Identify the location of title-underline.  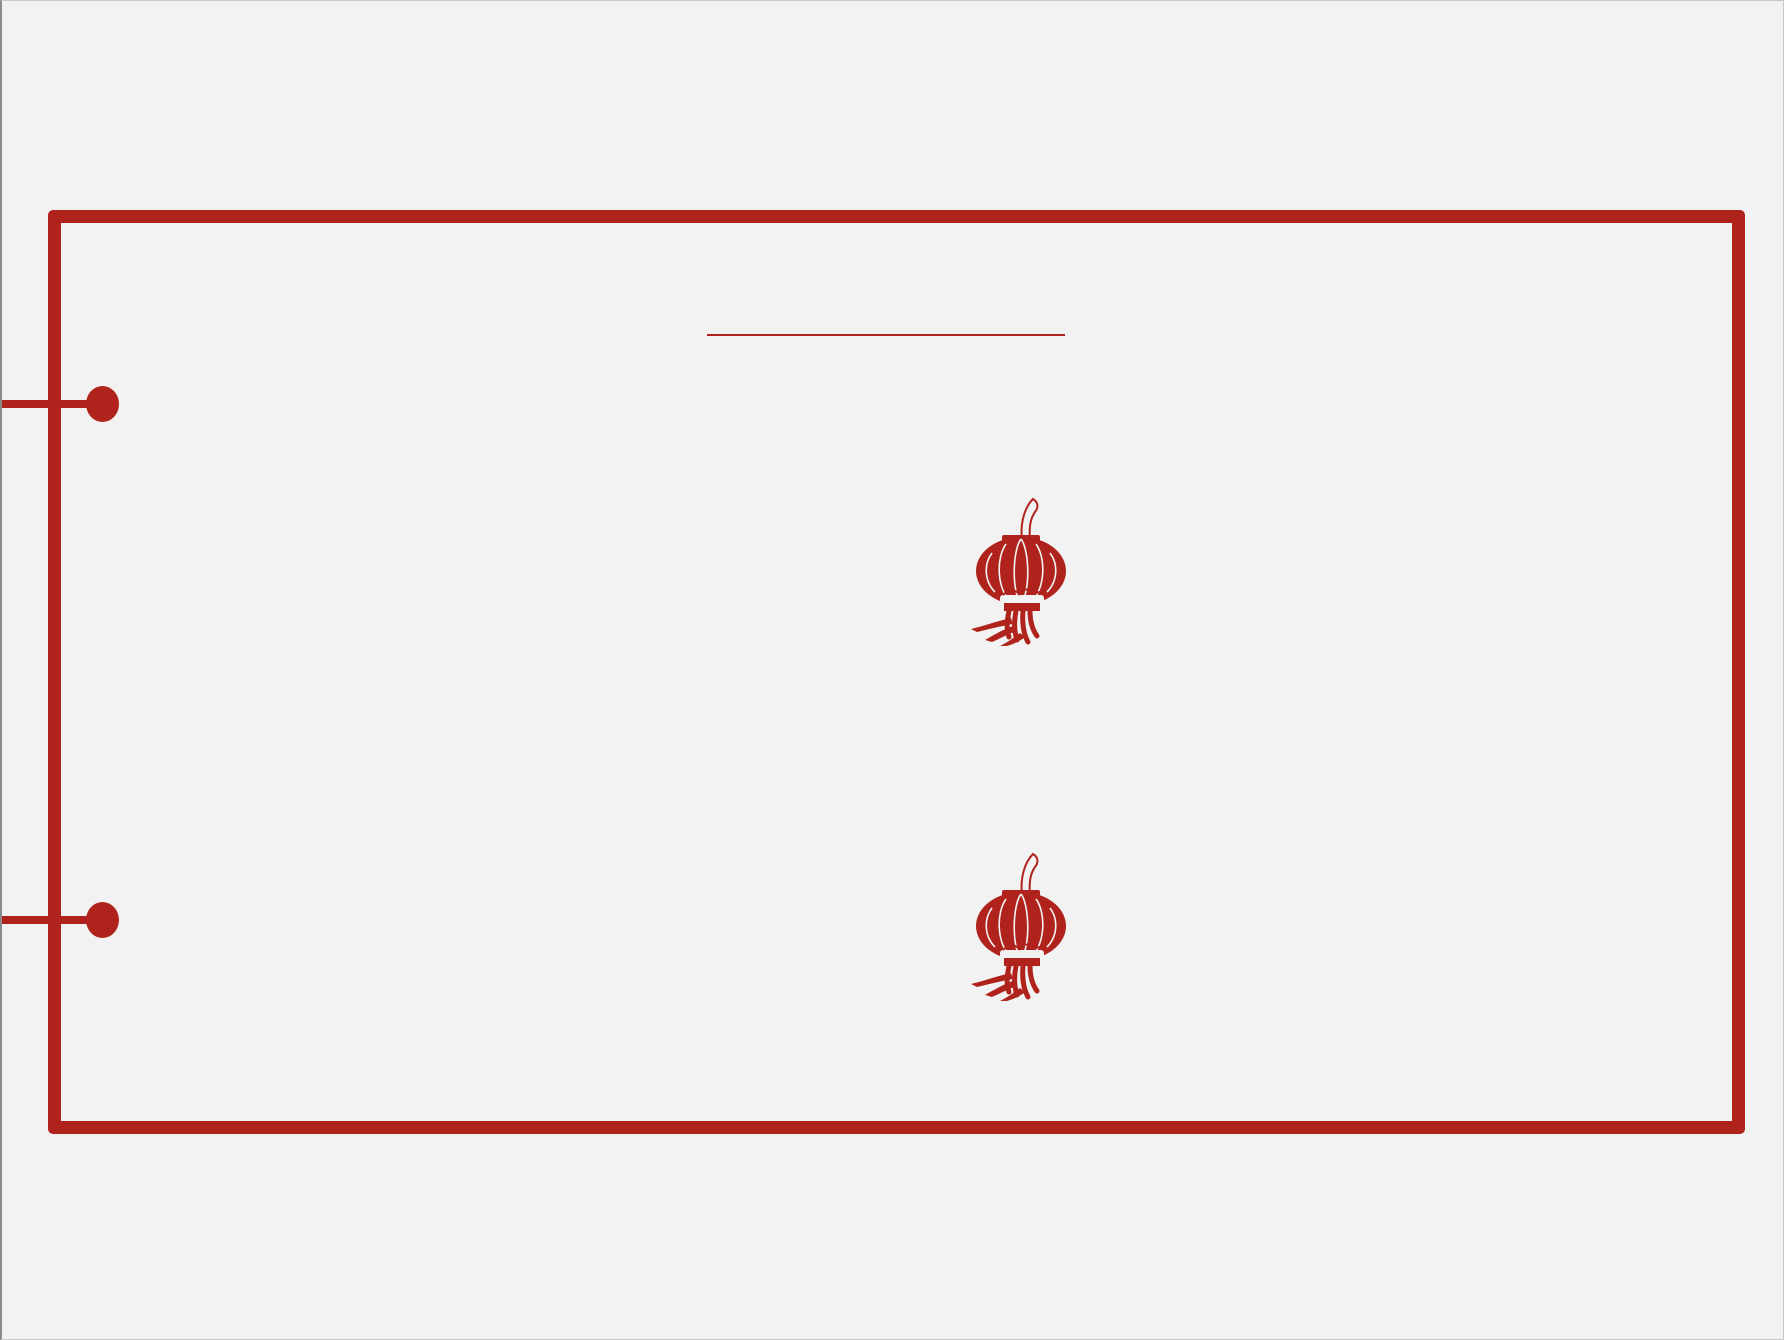
(886, 335).